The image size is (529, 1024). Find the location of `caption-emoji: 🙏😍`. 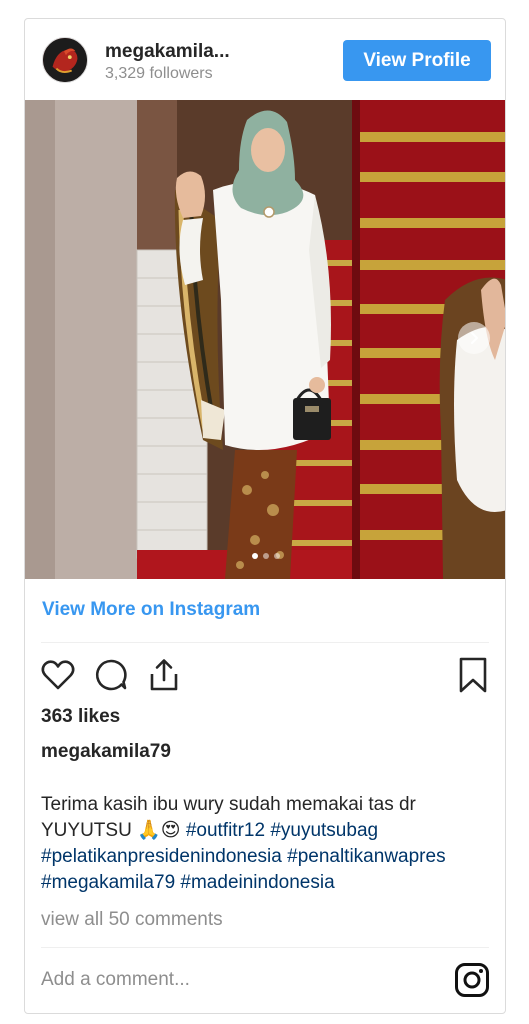

caption-emoji: 🙏😍 is located at coordinates (159, 830).